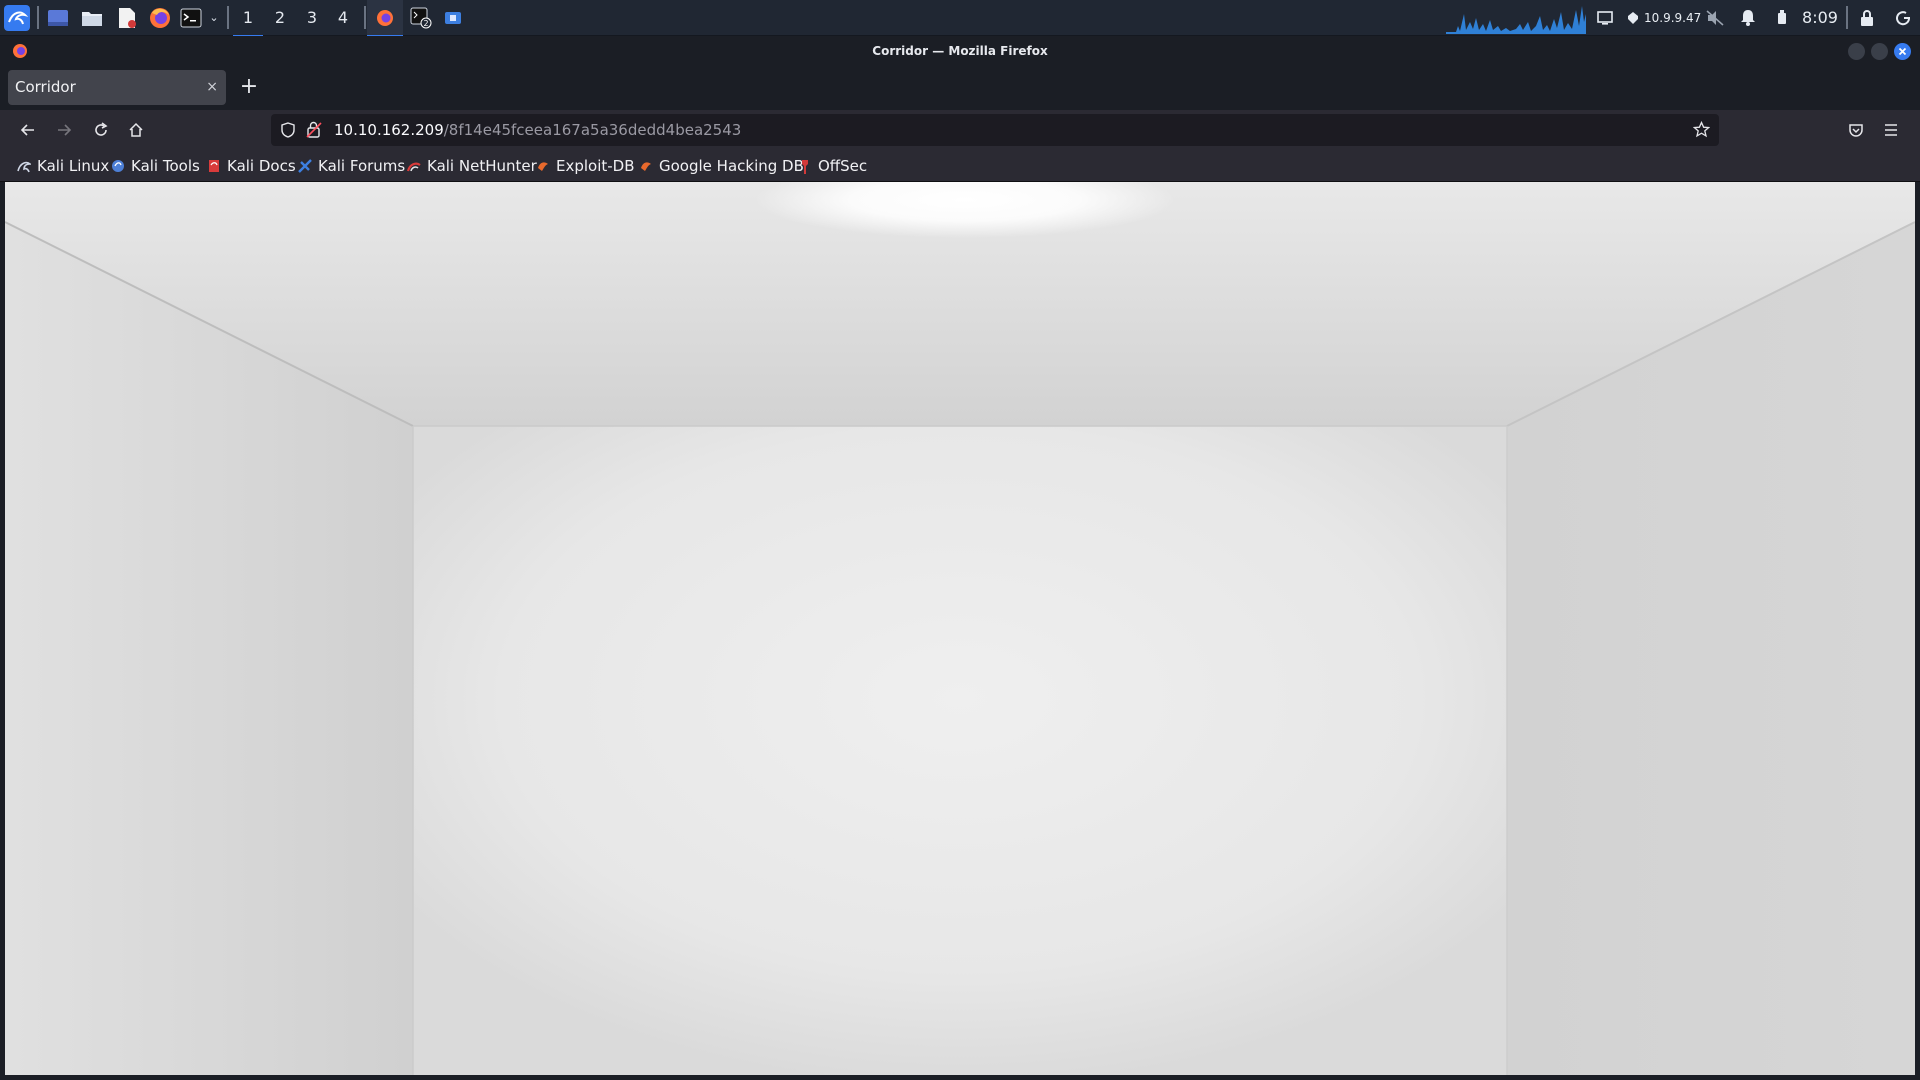  Describe the element at coordinates (1917, 631) in the screenshot. I see `window-border-right` at that location.